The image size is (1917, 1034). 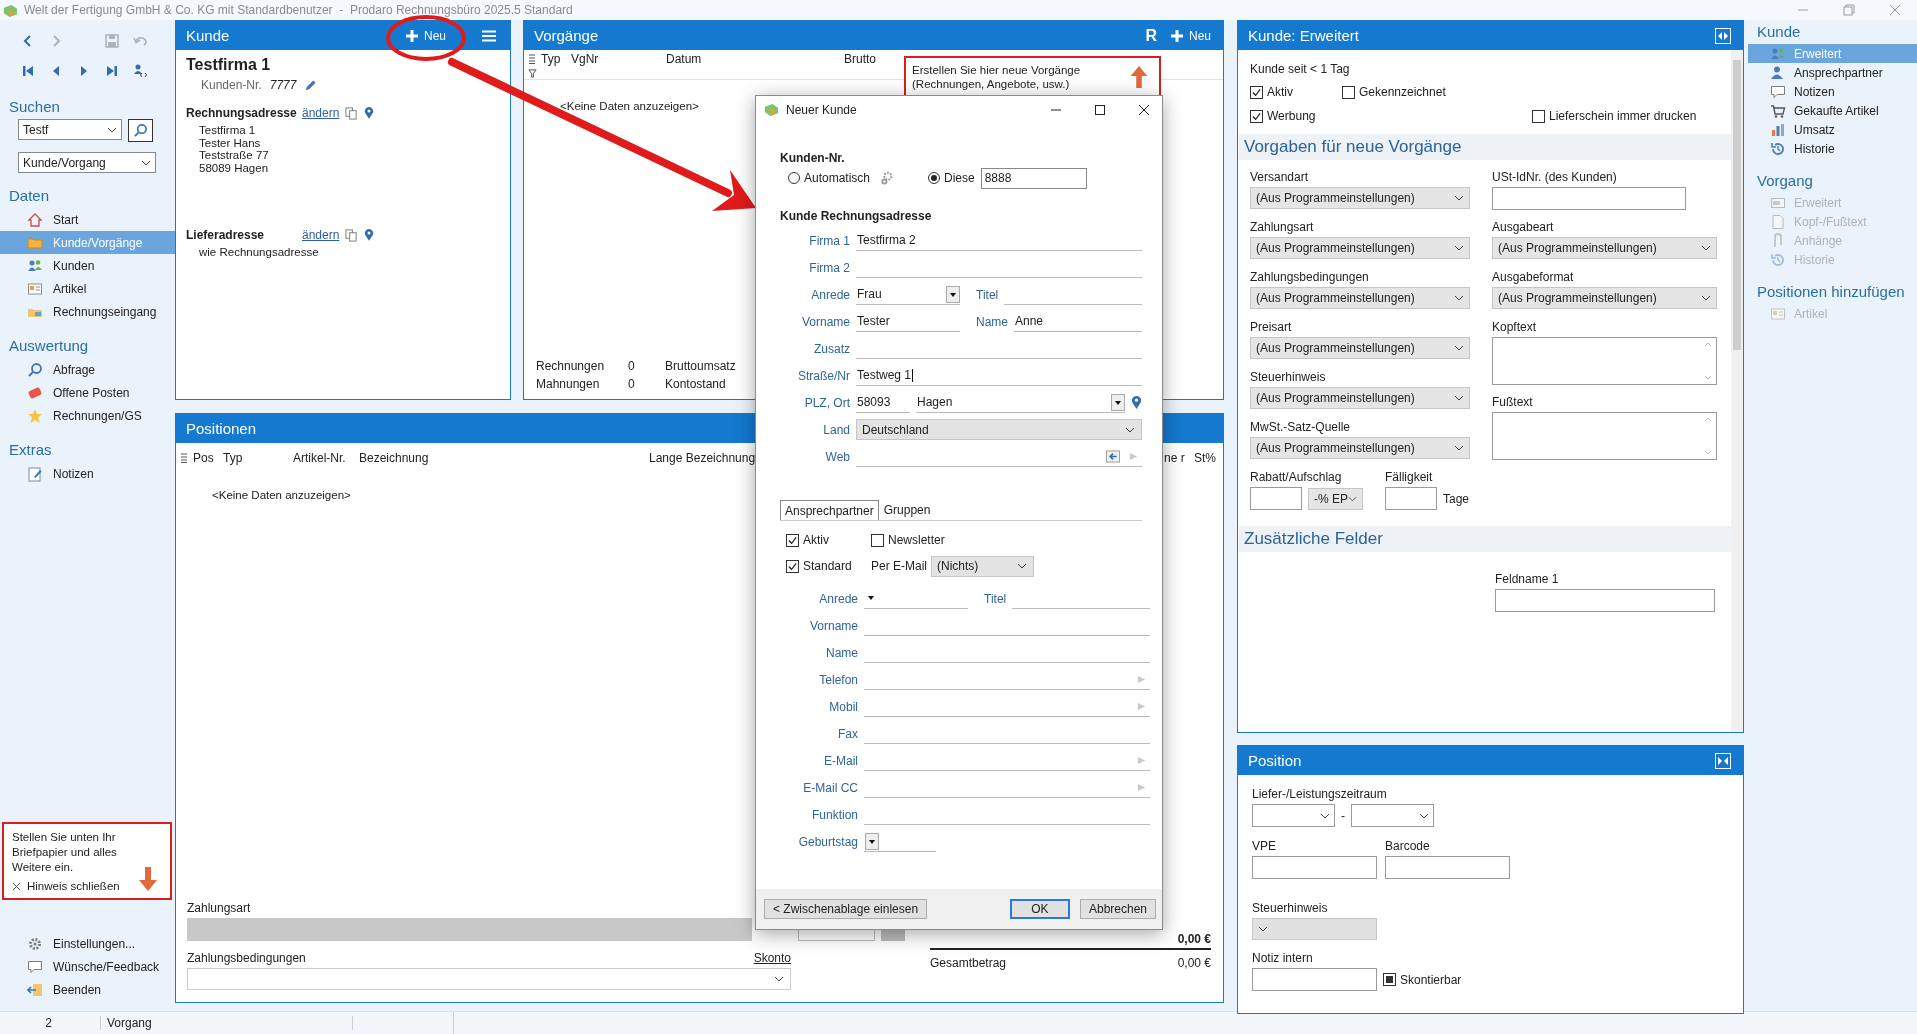 I want to click on discount-link: Skonto, so click(x=772, y=959).